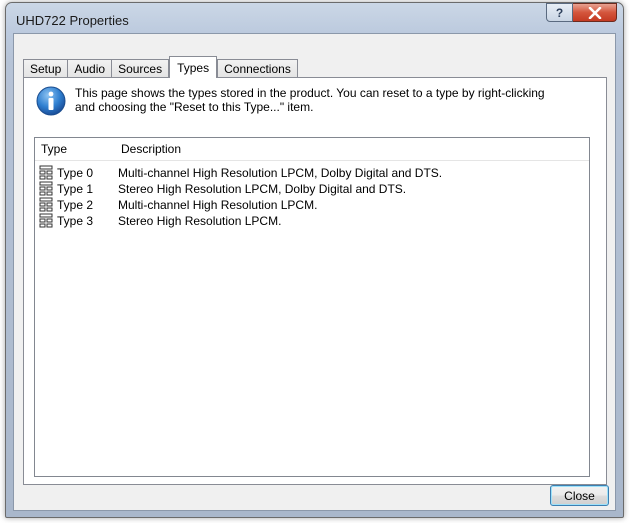  Describe the element at coordinates (140, 68) in the screenshot. I see `tab-sources: Sources` at that location.